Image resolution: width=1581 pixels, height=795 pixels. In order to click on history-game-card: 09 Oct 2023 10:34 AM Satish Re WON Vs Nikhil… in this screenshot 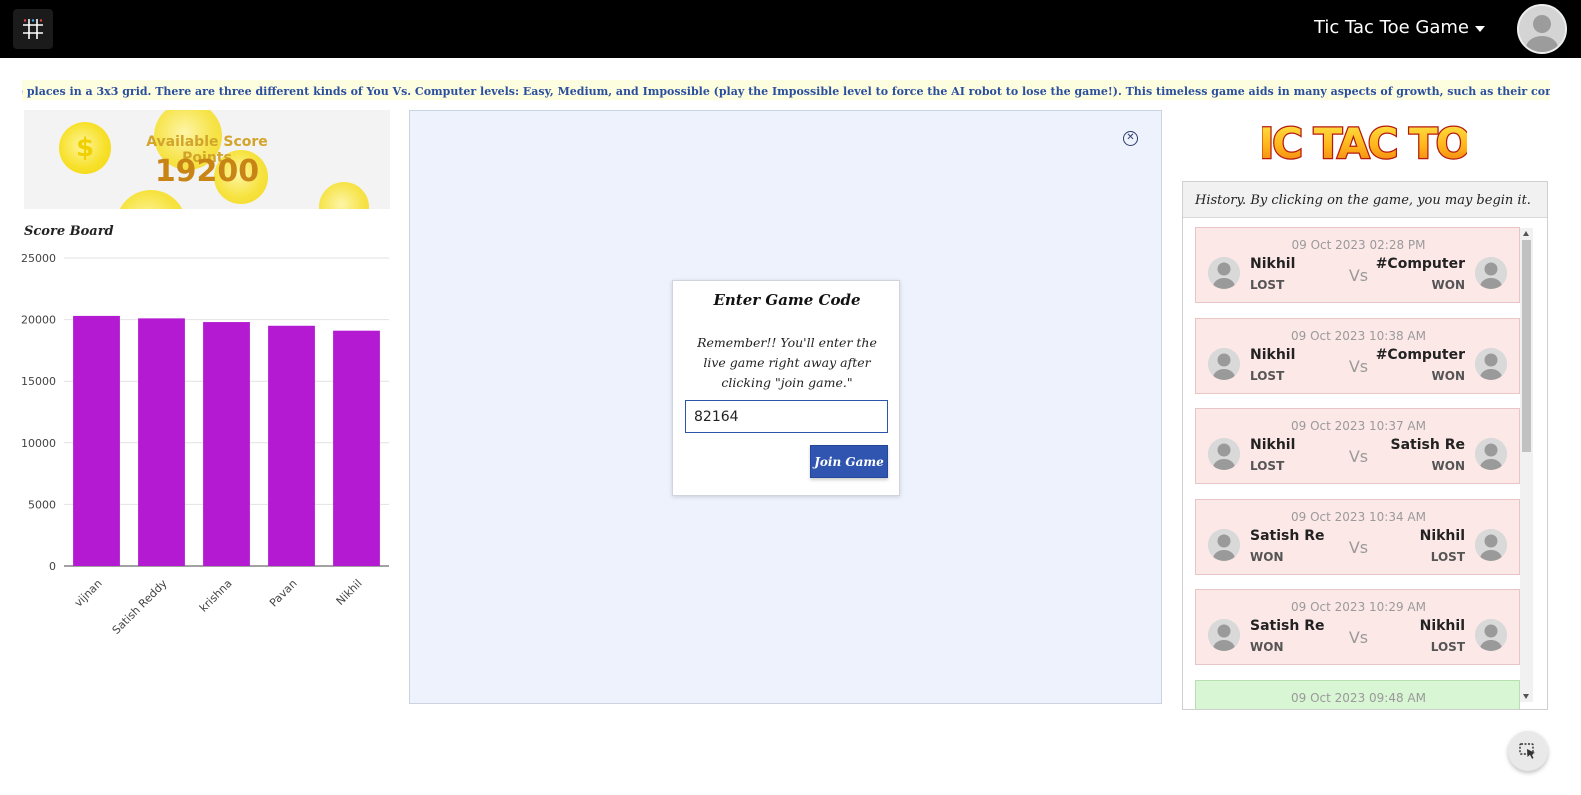, I will do `click(1357, 536)`.